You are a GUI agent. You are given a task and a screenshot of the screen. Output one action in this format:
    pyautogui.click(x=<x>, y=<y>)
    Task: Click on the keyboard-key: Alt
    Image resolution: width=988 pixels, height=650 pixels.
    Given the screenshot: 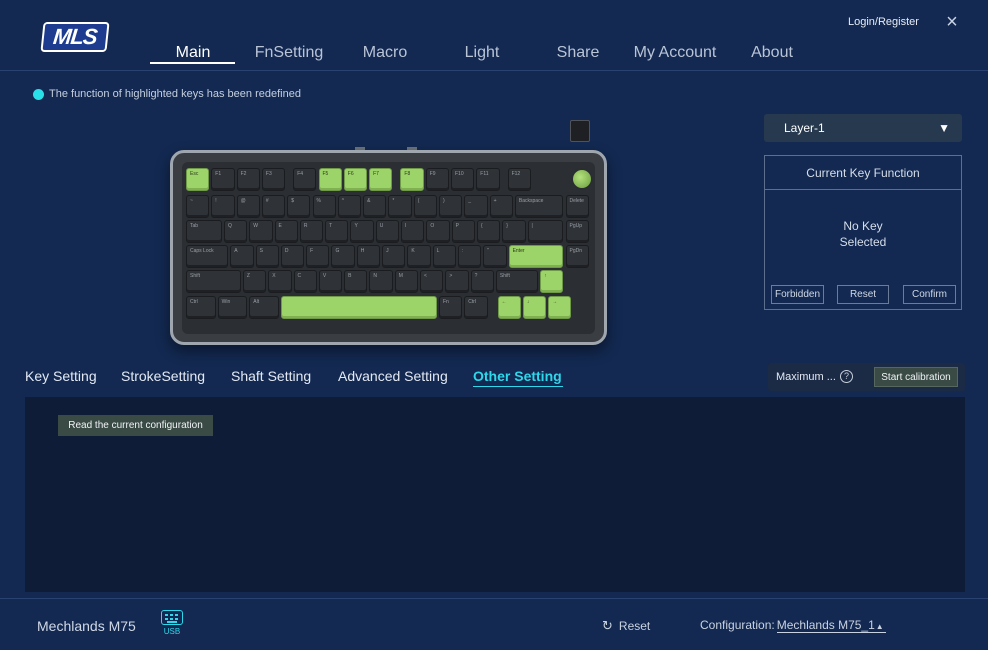 What is the action you would take?
    pyautogui.click(x=264, y=307)
    